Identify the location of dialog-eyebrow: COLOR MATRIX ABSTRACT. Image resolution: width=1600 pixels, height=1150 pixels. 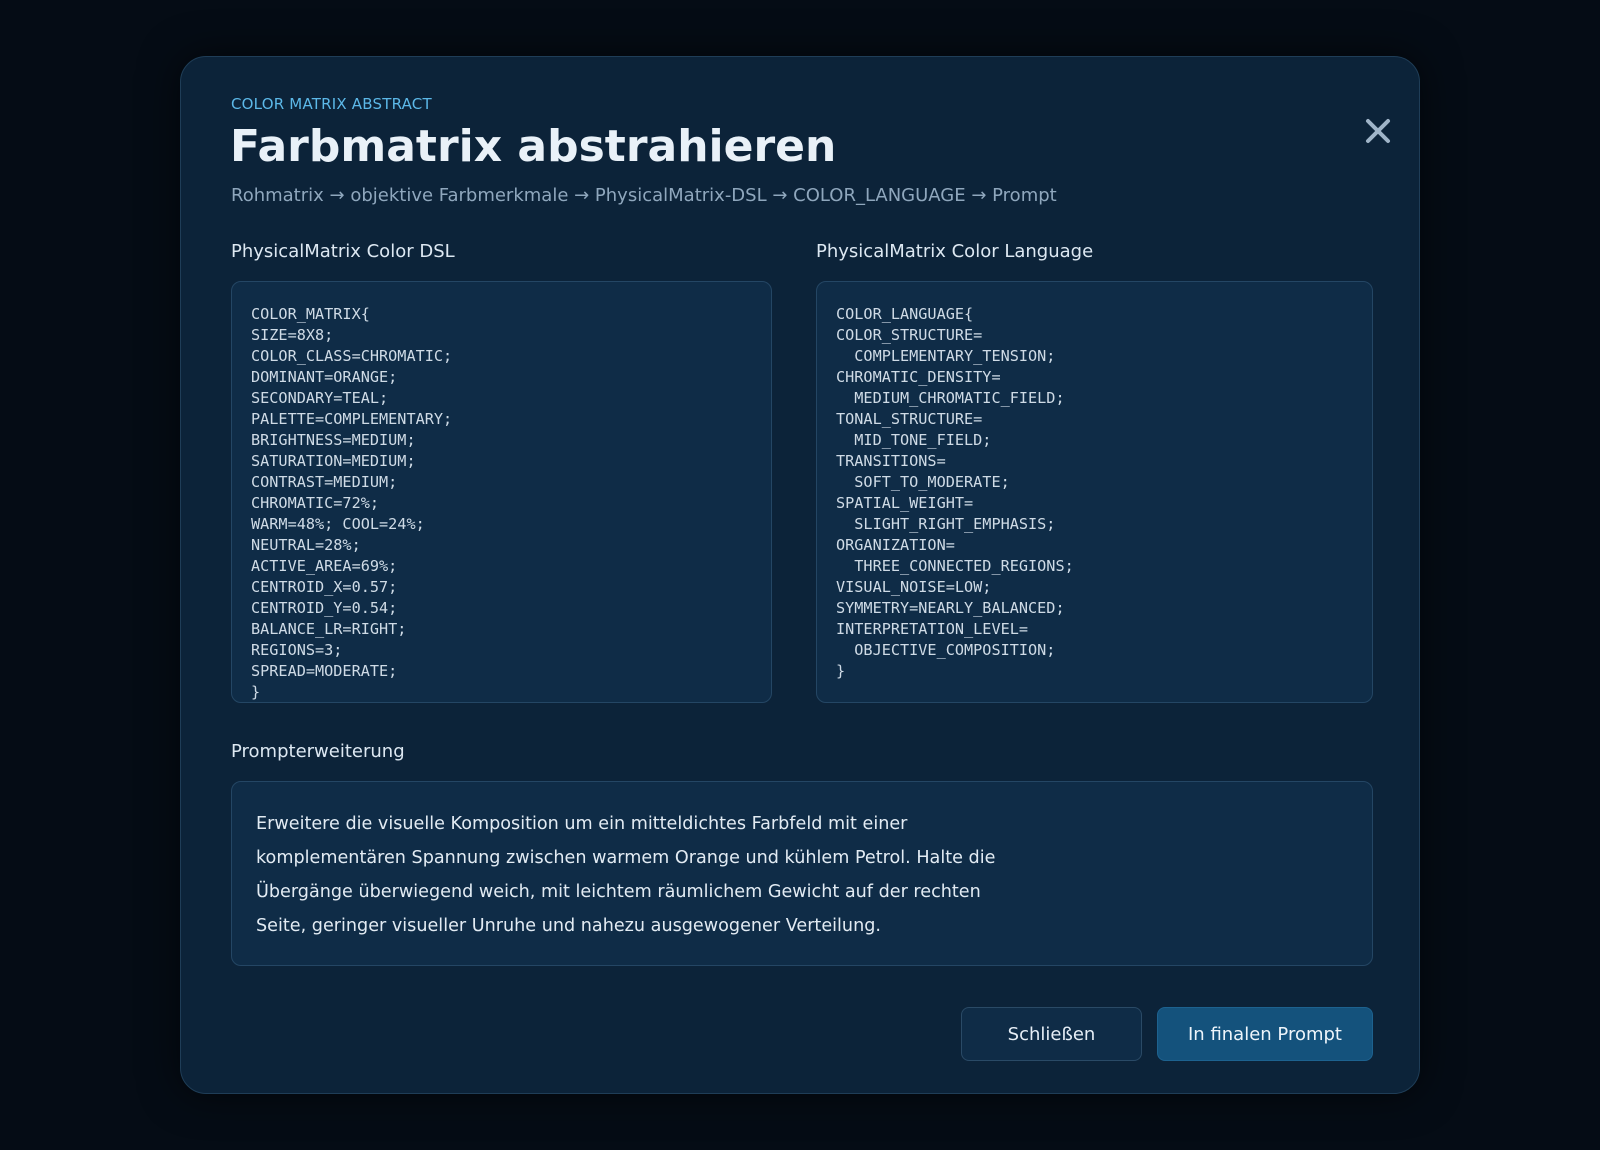
(331, 104).